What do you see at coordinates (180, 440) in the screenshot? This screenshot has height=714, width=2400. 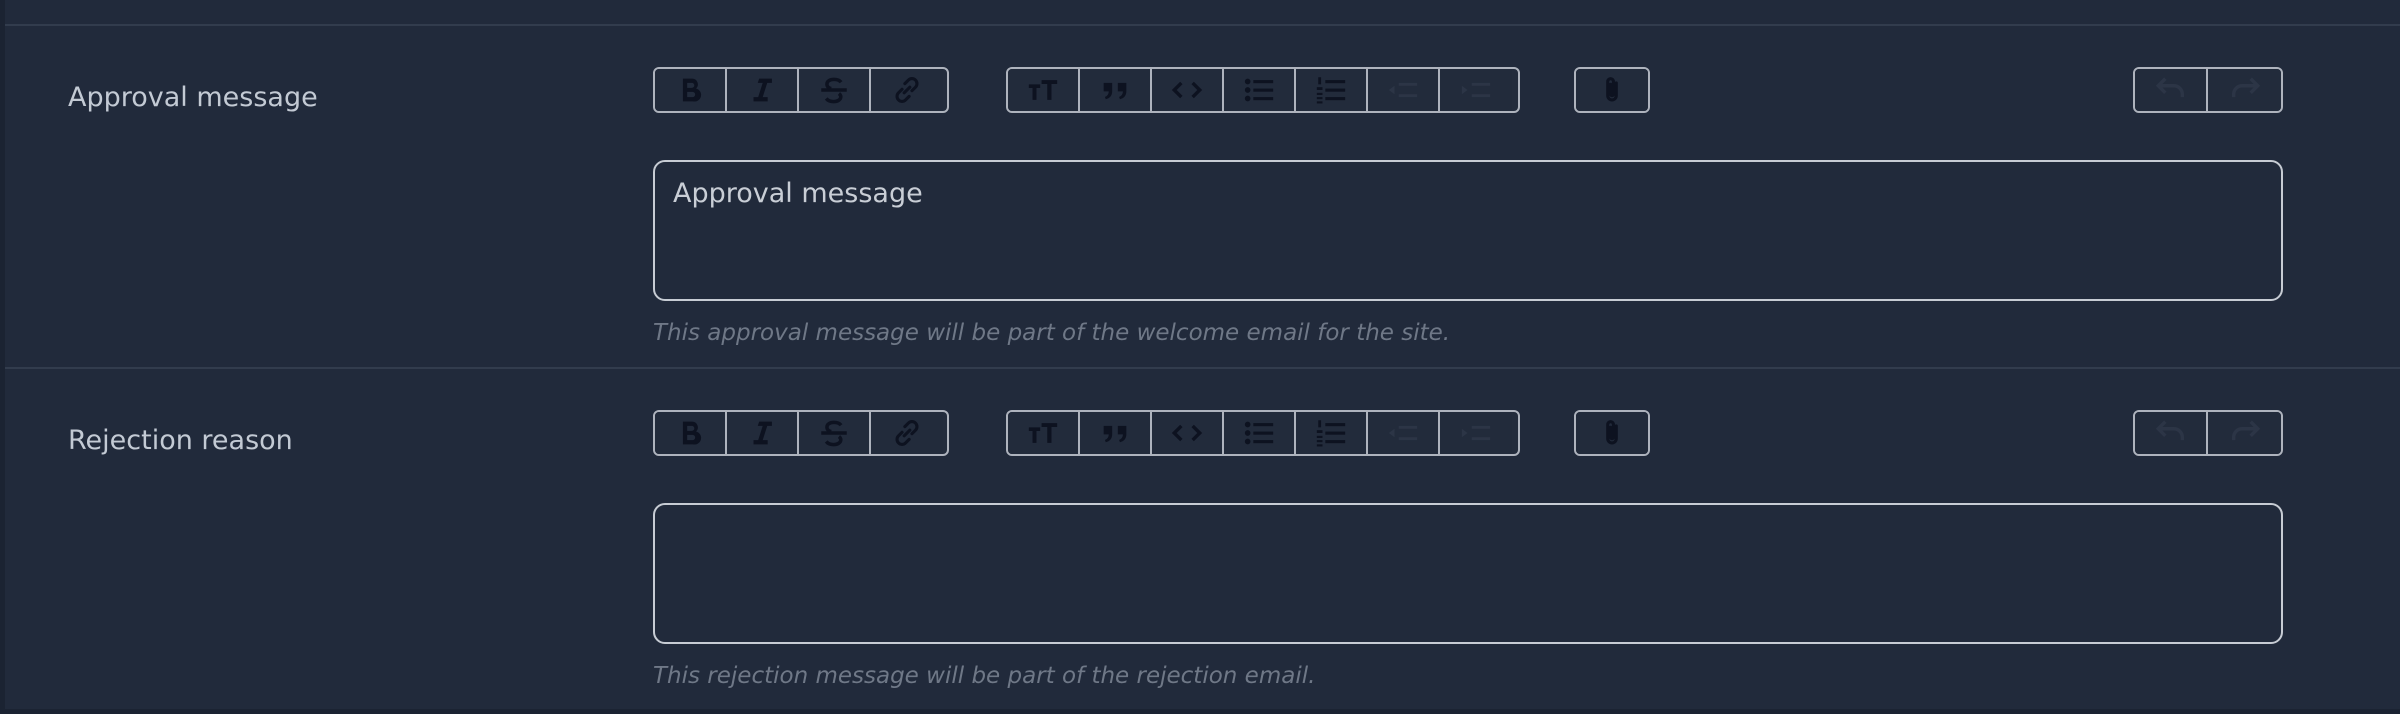 I see `rejection-label: Rejection reason` at bounding box center [180, 440].